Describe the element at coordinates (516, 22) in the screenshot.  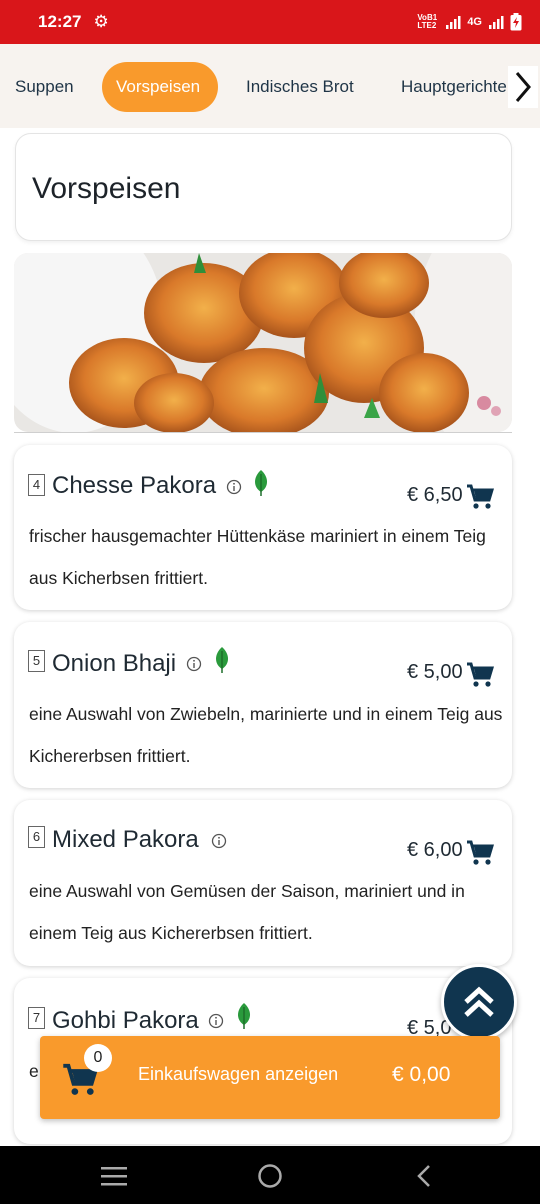
I see `battery-charging-icon` at that location.